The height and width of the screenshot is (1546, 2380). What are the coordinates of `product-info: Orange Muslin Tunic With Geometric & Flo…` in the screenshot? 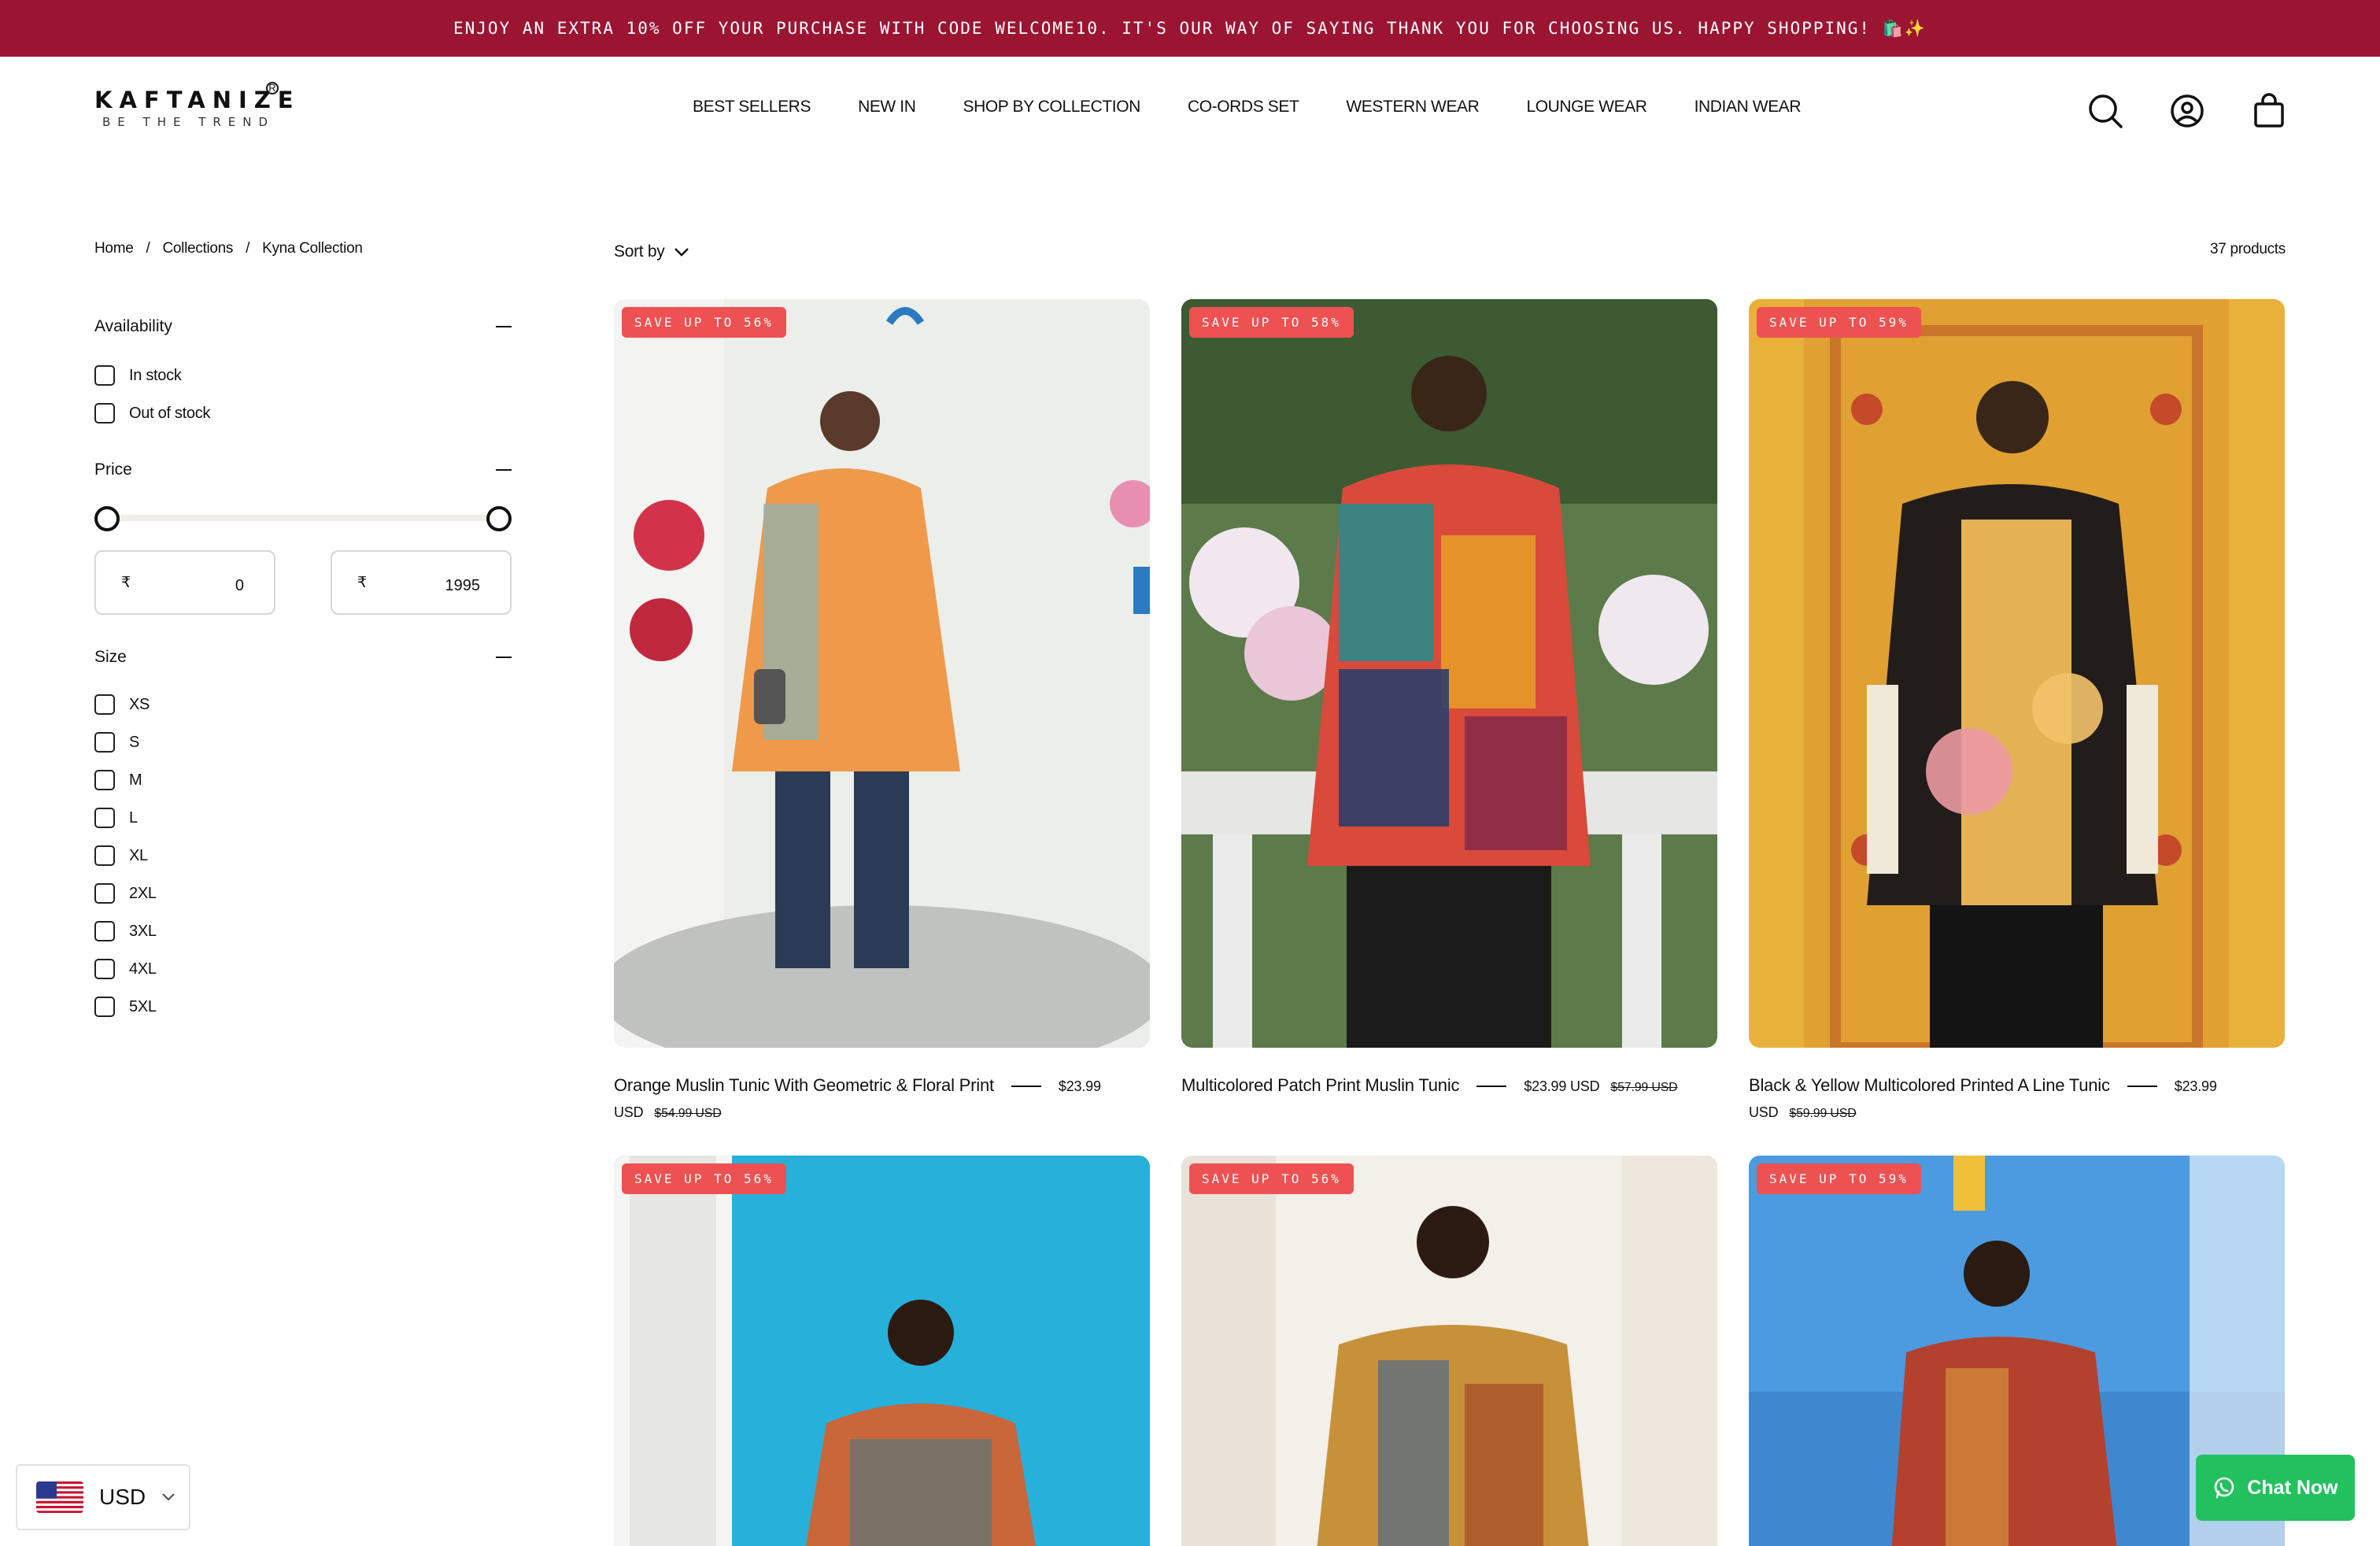 It's located at (882, 1099).